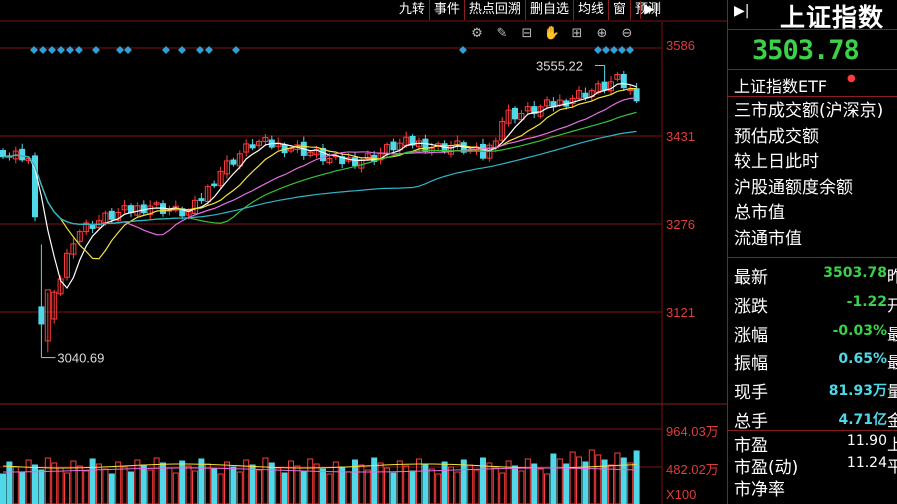 The width and height of the screenshot is (897, 504). Describe the element at coordinates (780, 85) in the screenshot. I see `etf-label: 上证指数ETF` at that location.